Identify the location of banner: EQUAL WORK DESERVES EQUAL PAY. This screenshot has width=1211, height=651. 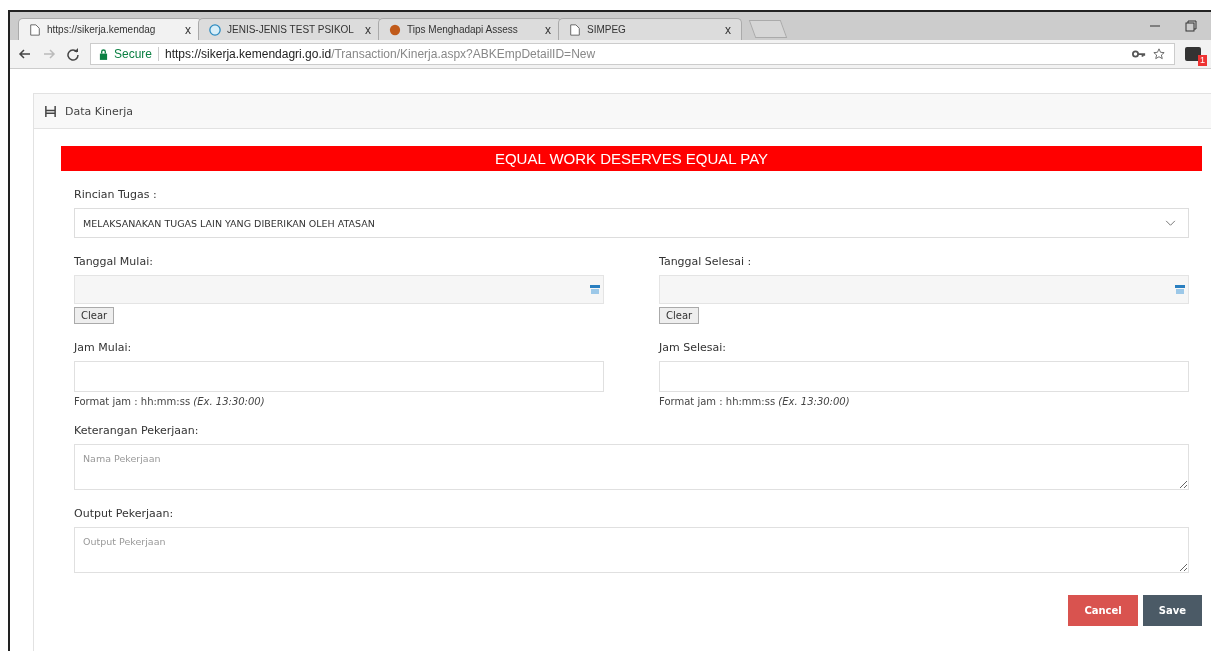
(631, 158).